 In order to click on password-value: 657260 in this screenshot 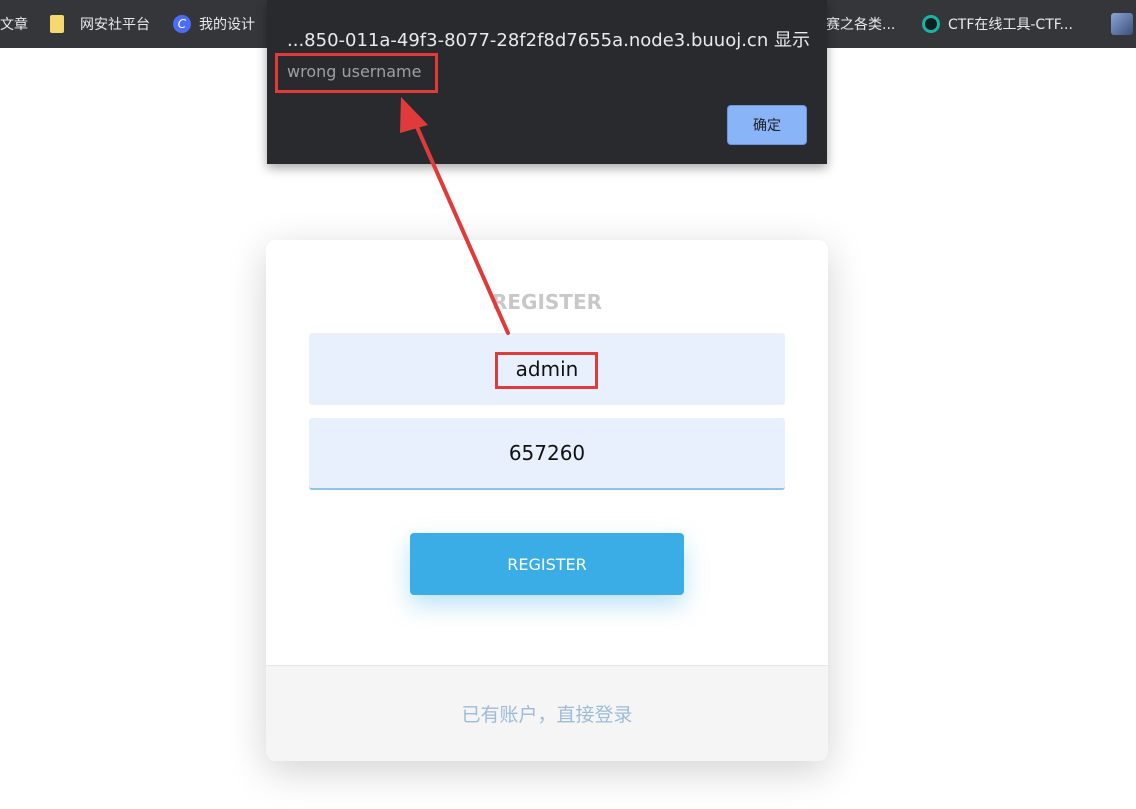, I will do `click(547, 453)`.